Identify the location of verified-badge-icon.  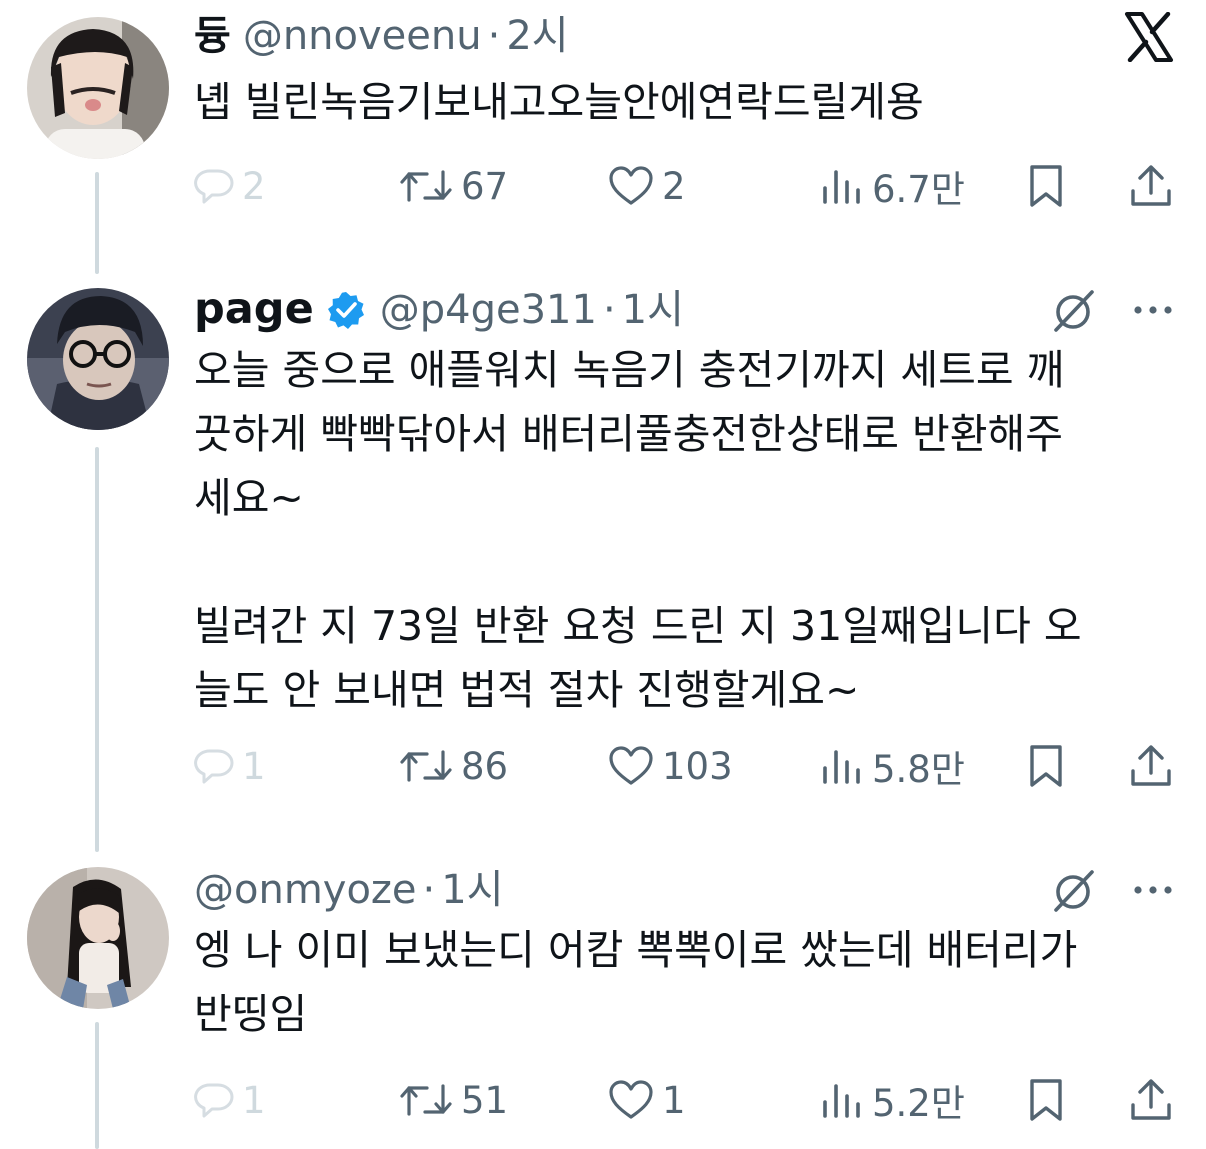
(346, 310).